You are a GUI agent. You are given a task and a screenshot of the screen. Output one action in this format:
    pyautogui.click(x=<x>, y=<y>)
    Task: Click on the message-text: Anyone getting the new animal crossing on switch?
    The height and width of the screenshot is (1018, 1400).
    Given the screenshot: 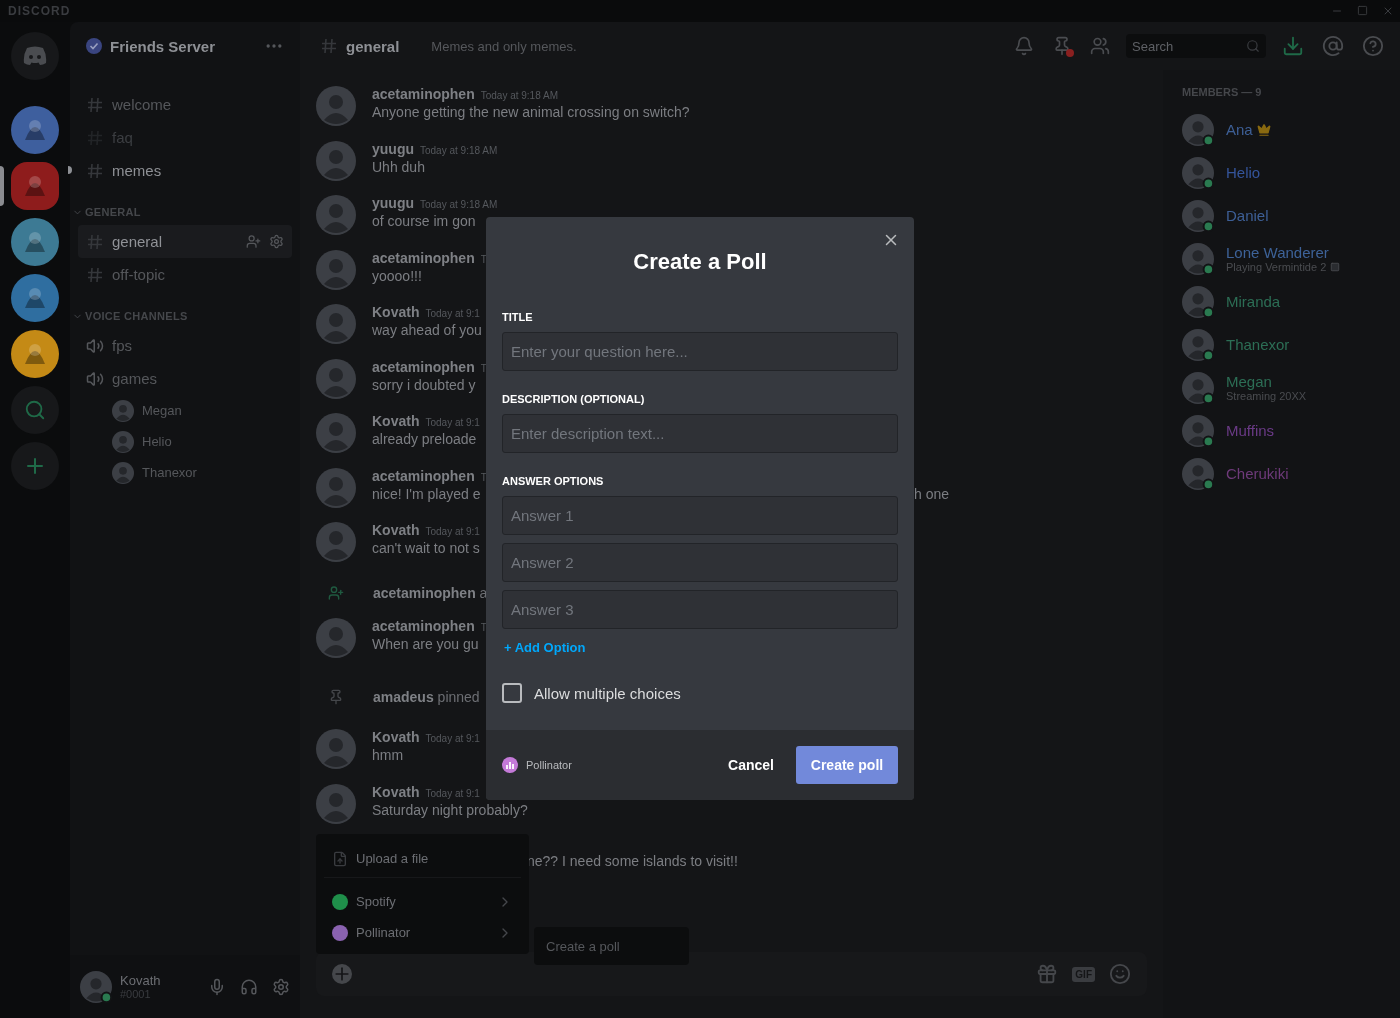 What is the action you would take?
    pyautogui.click(x=531, y=112)
    